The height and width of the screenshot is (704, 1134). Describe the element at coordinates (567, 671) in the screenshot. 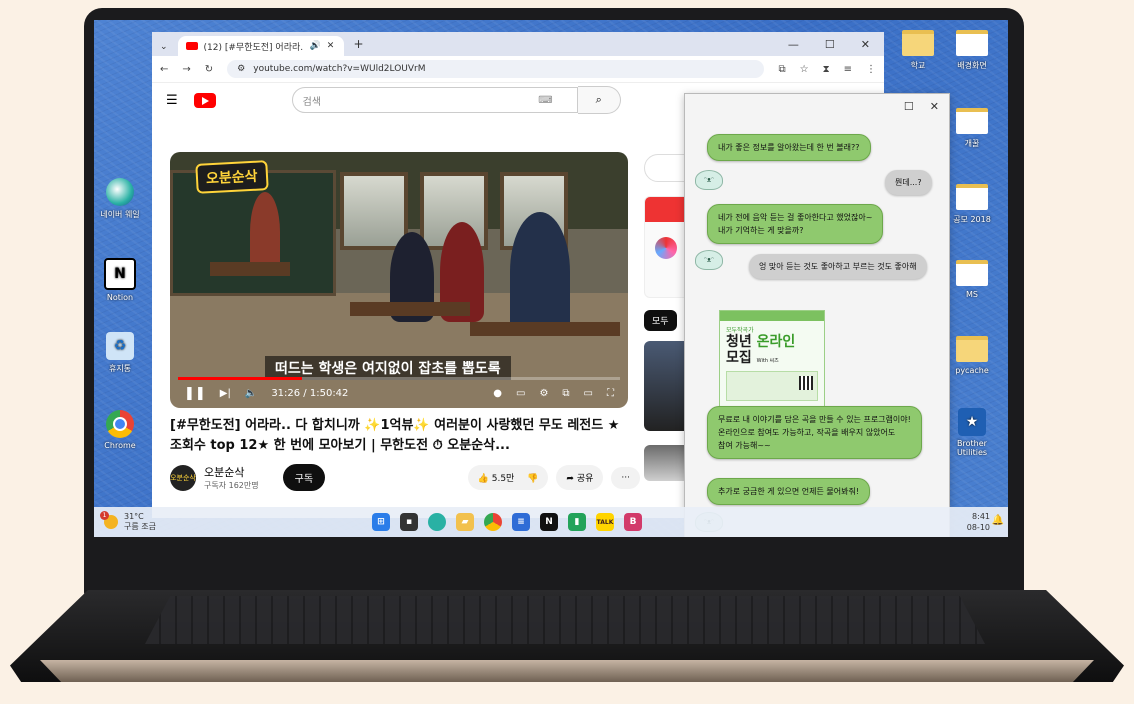

I see `laptop-base-edge` at that location.